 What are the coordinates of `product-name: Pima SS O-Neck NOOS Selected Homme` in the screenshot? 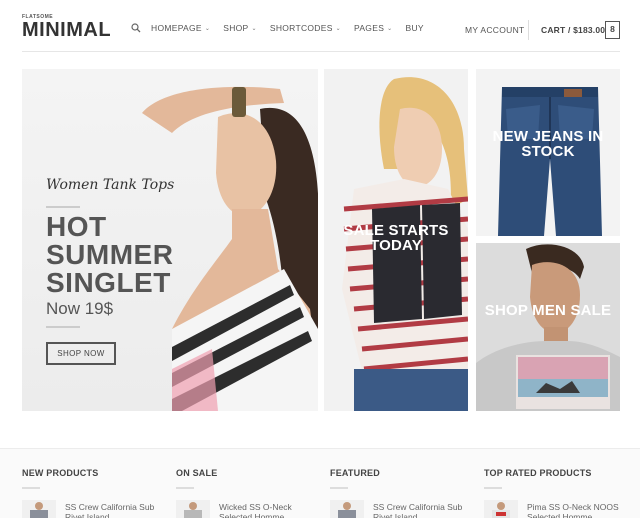 It's located at (577, 510).